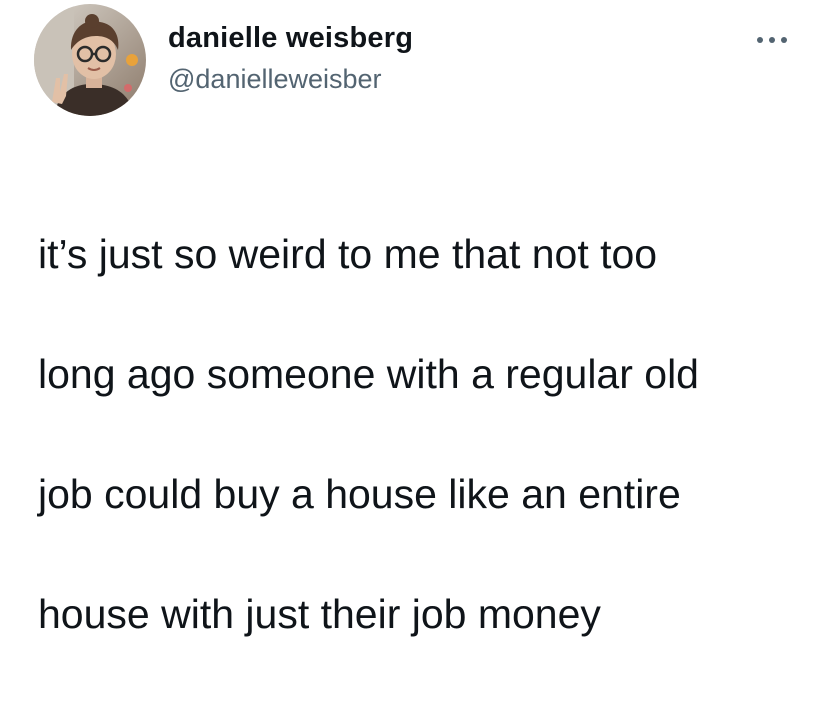  Describe the element at coordinates (359, 494) in the screenshot. I see `tweet-text-line: job could buy a house like an entire` at that location.